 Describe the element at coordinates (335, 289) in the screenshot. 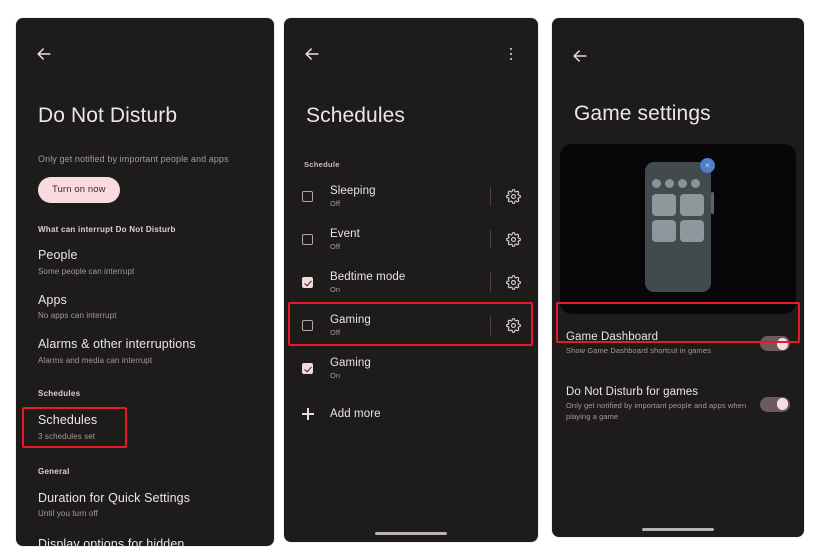

I see `schedule-row-bedtime-mode-state: On` at that location.